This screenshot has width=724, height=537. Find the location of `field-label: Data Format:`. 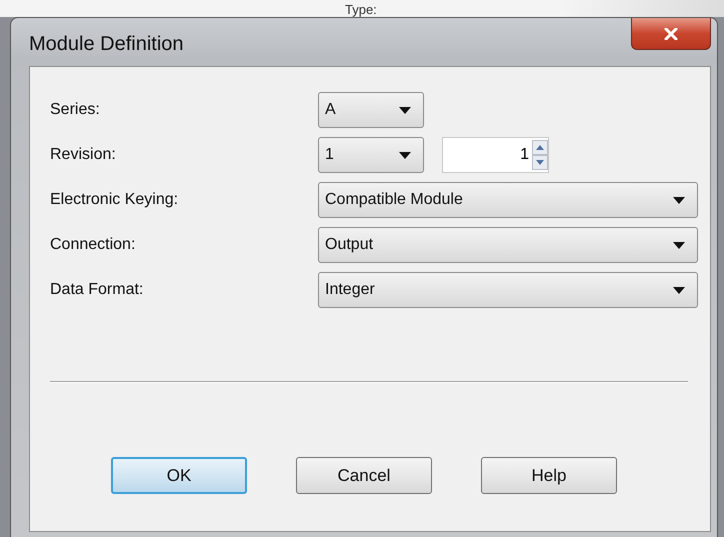

field-label: Data Format: is located at coordinates (97, 290).